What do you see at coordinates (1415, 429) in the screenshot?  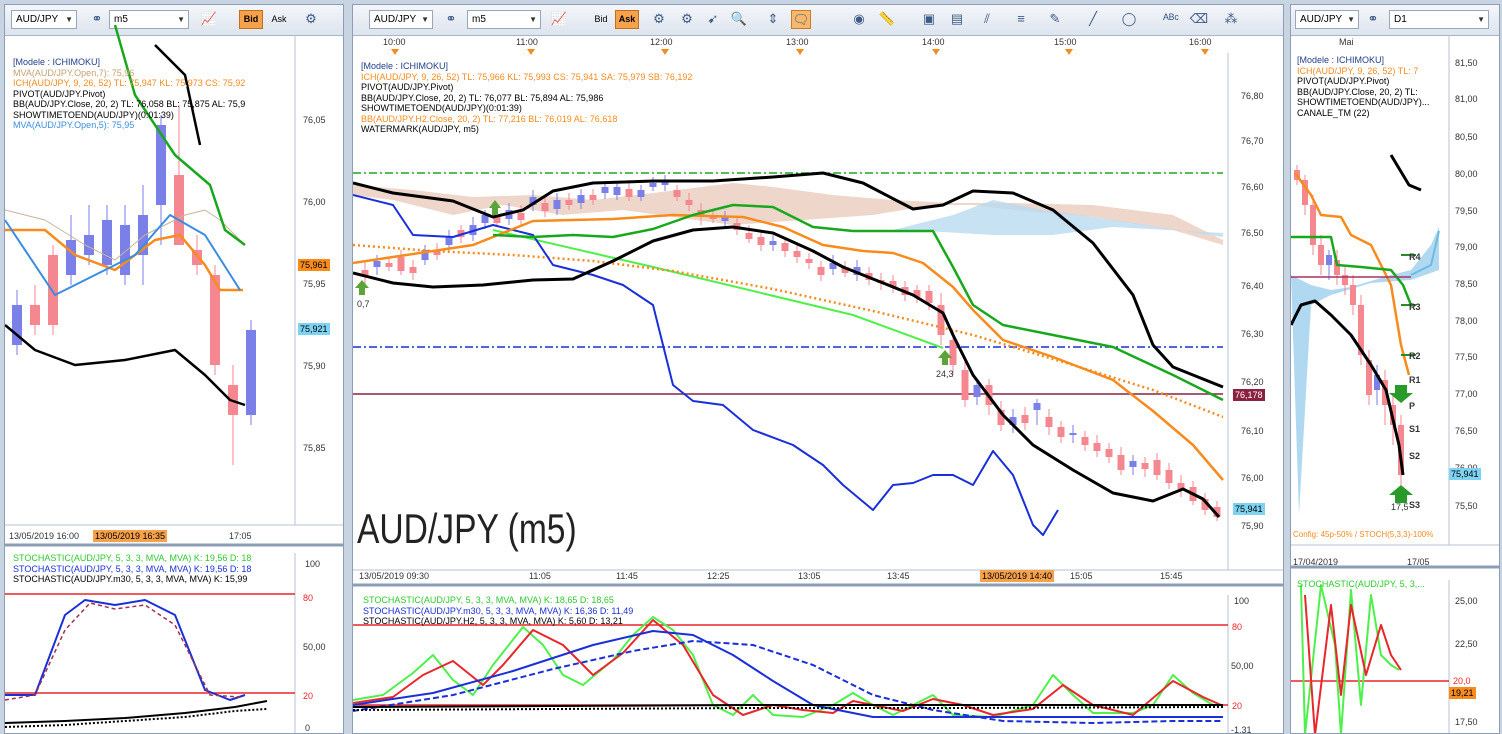 I see `pivot-label: S1` at bounding box center [1415, 429].